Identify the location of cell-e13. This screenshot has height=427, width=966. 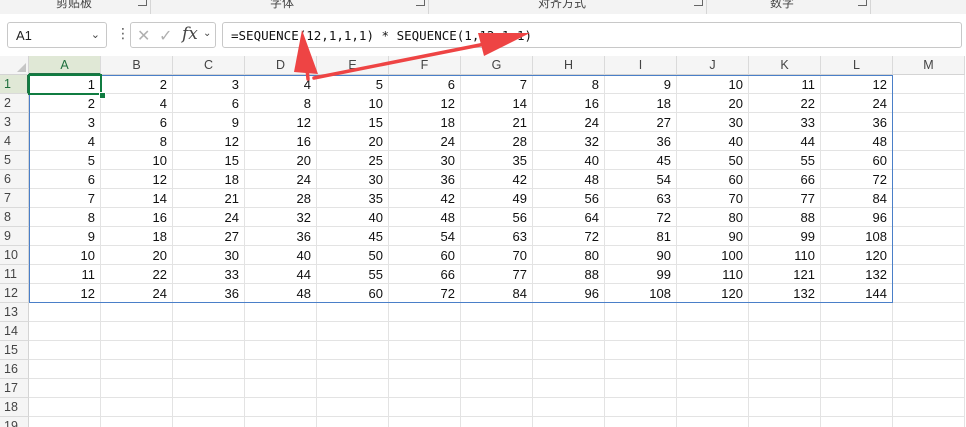
(353, 312).